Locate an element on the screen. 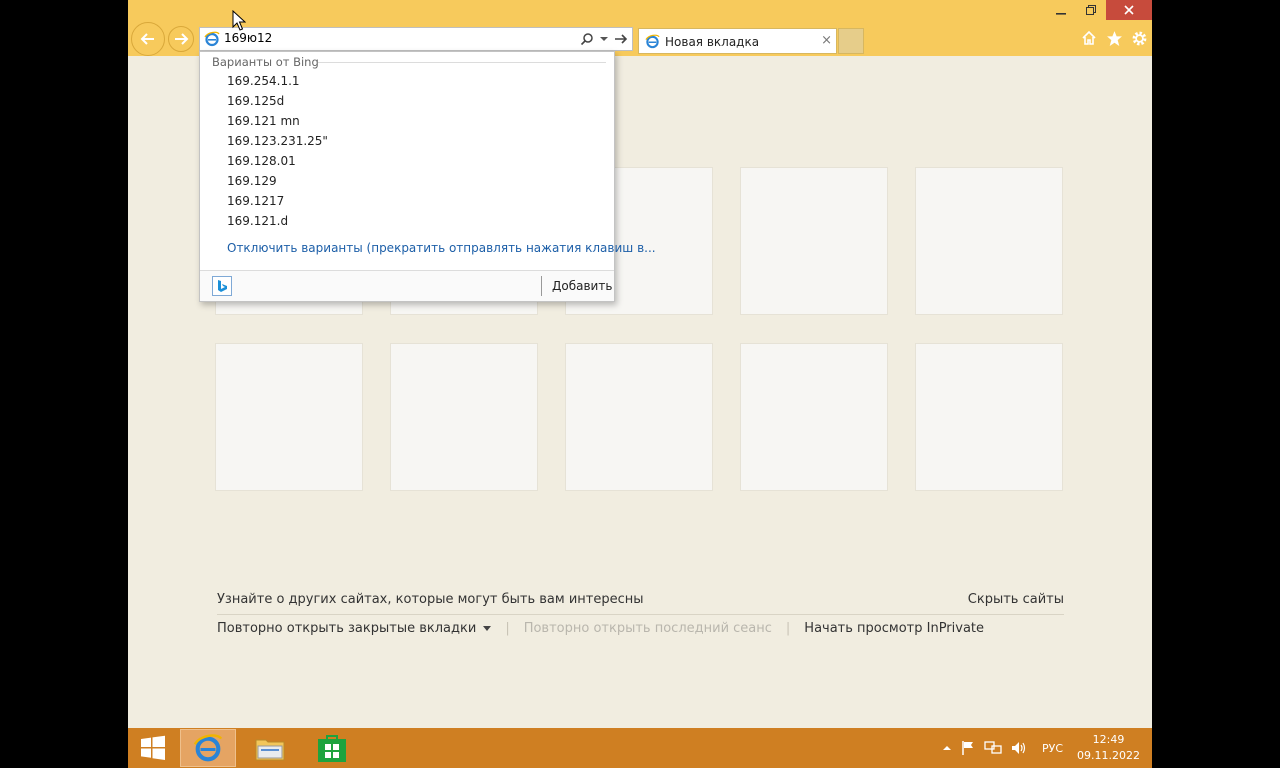  restore-icon is located at coordinates (1091, 10).